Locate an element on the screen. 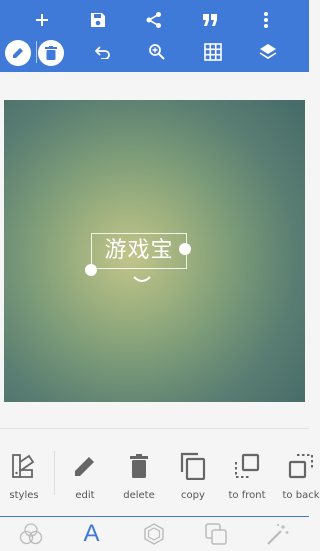 Image resolution: width=320 pixels, height=551 pixels. to-back-button: to back is located at coordinates (296, 473).